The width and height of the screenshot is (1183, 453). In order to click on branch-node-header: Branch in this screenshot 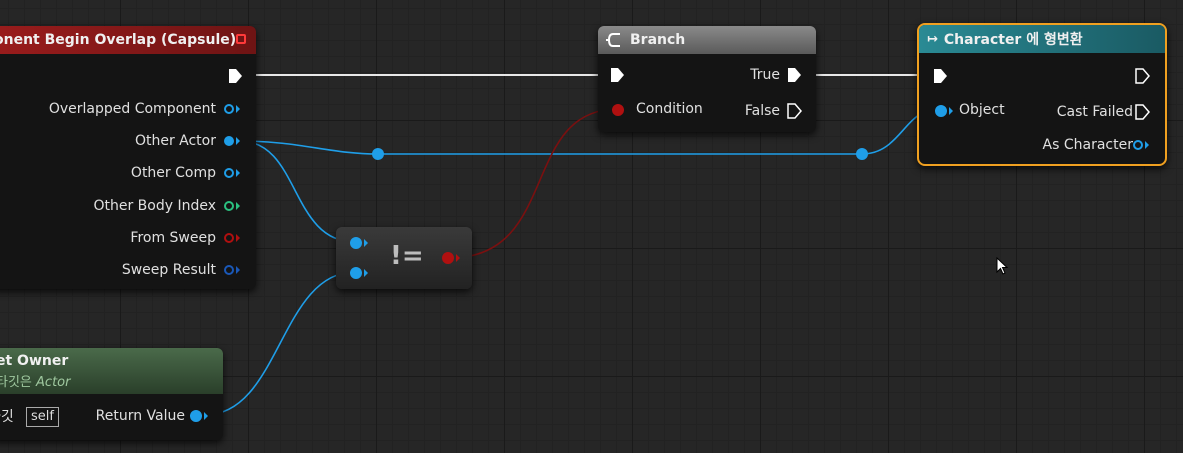, I will do `click(707, 40)`.